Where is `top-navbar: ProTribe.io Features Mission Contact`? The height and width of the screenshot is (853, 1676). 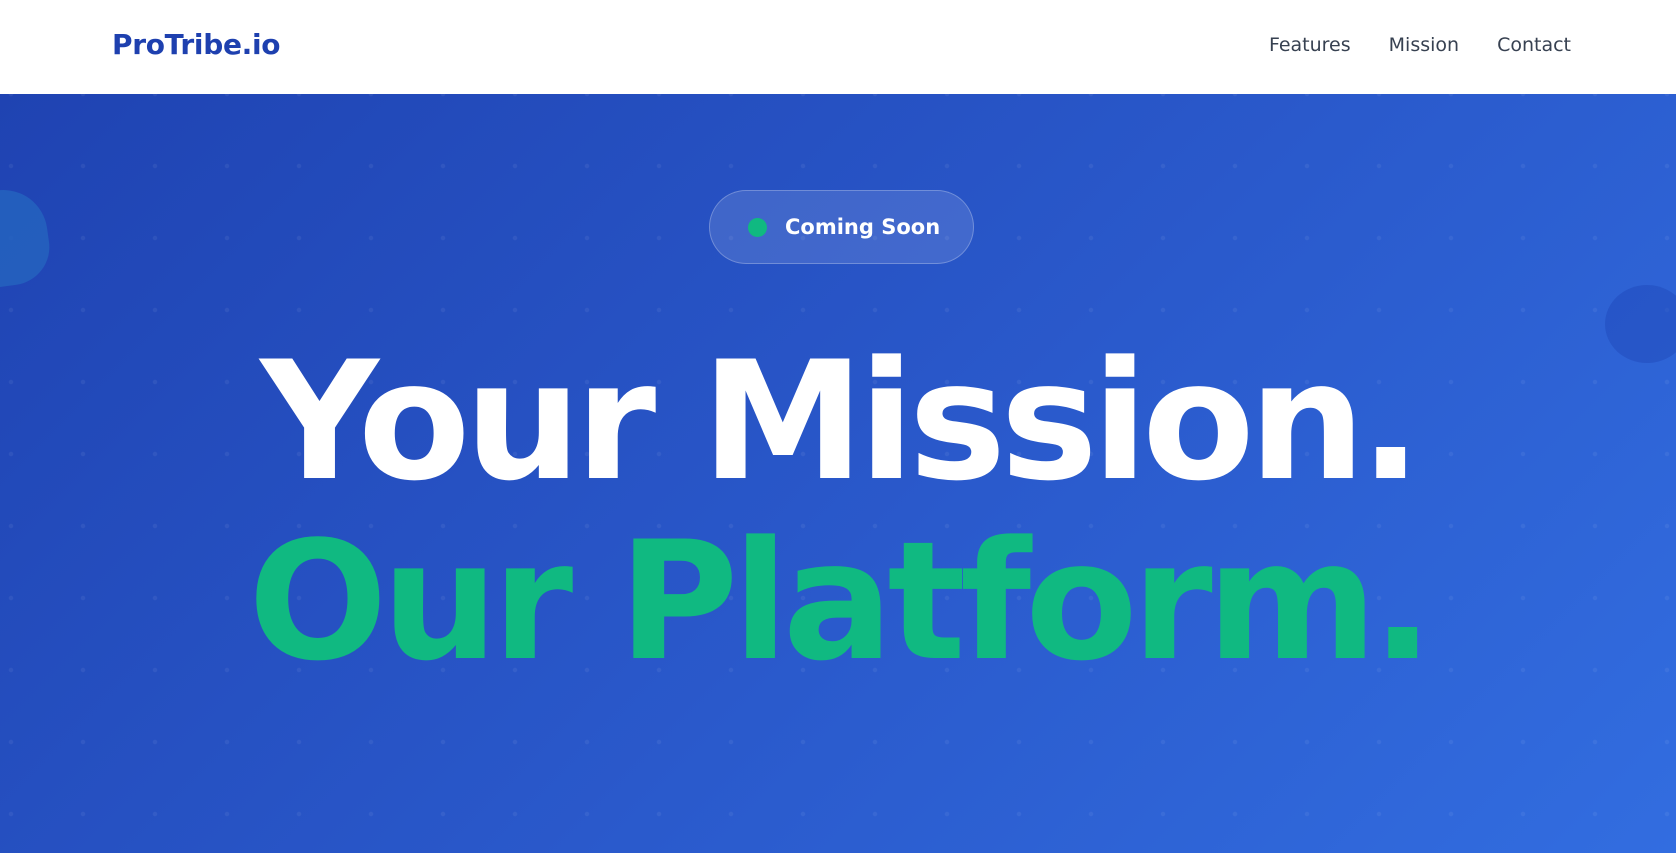
top-navbar: ProTribe.io Features Mission Contact is located at coordinates (838, 47).